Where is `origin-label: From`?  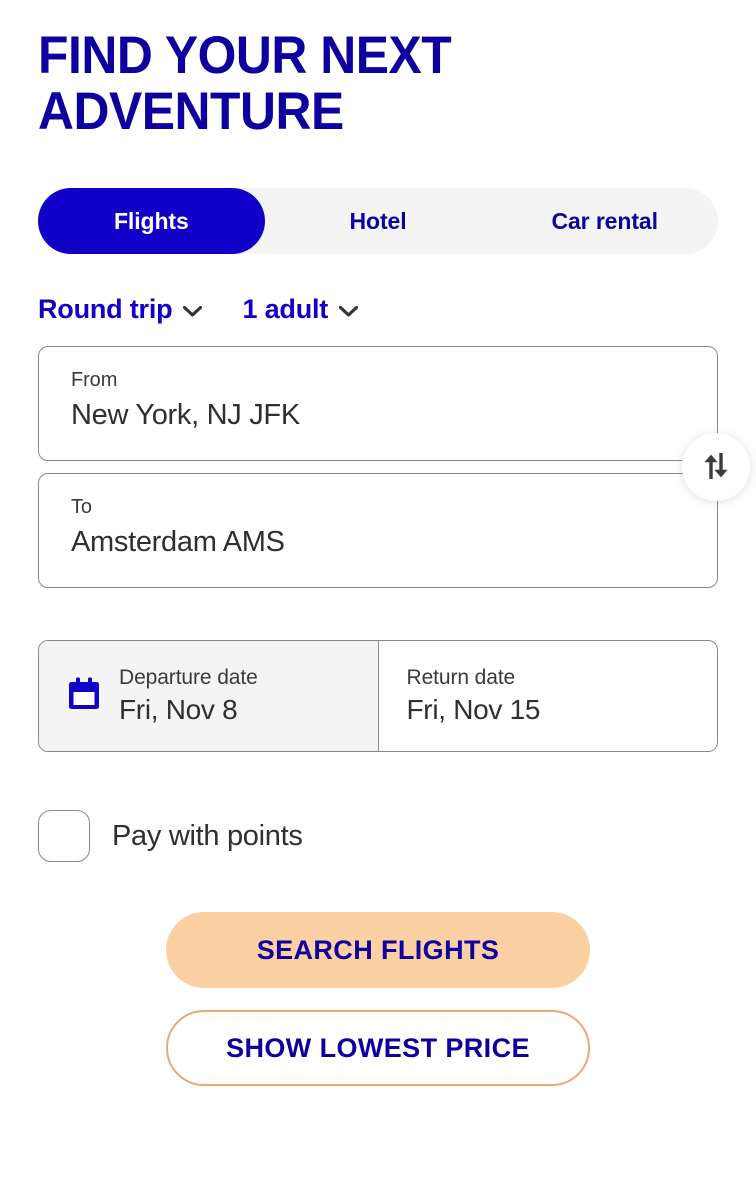 origin-label: From is located at coordinates (94, 380).